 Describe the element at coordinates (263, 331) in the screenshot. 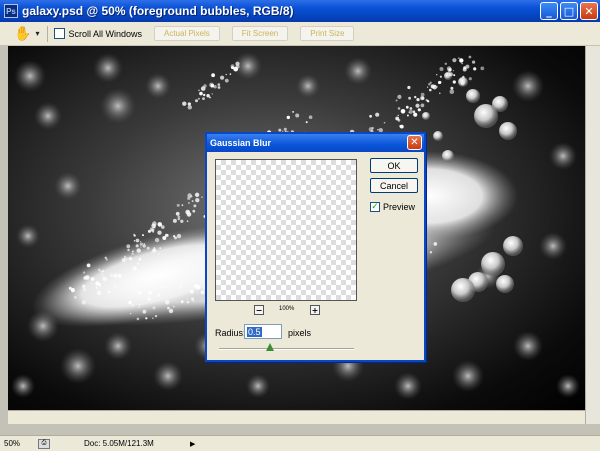

I see `radius-input: 0.5` at that location.